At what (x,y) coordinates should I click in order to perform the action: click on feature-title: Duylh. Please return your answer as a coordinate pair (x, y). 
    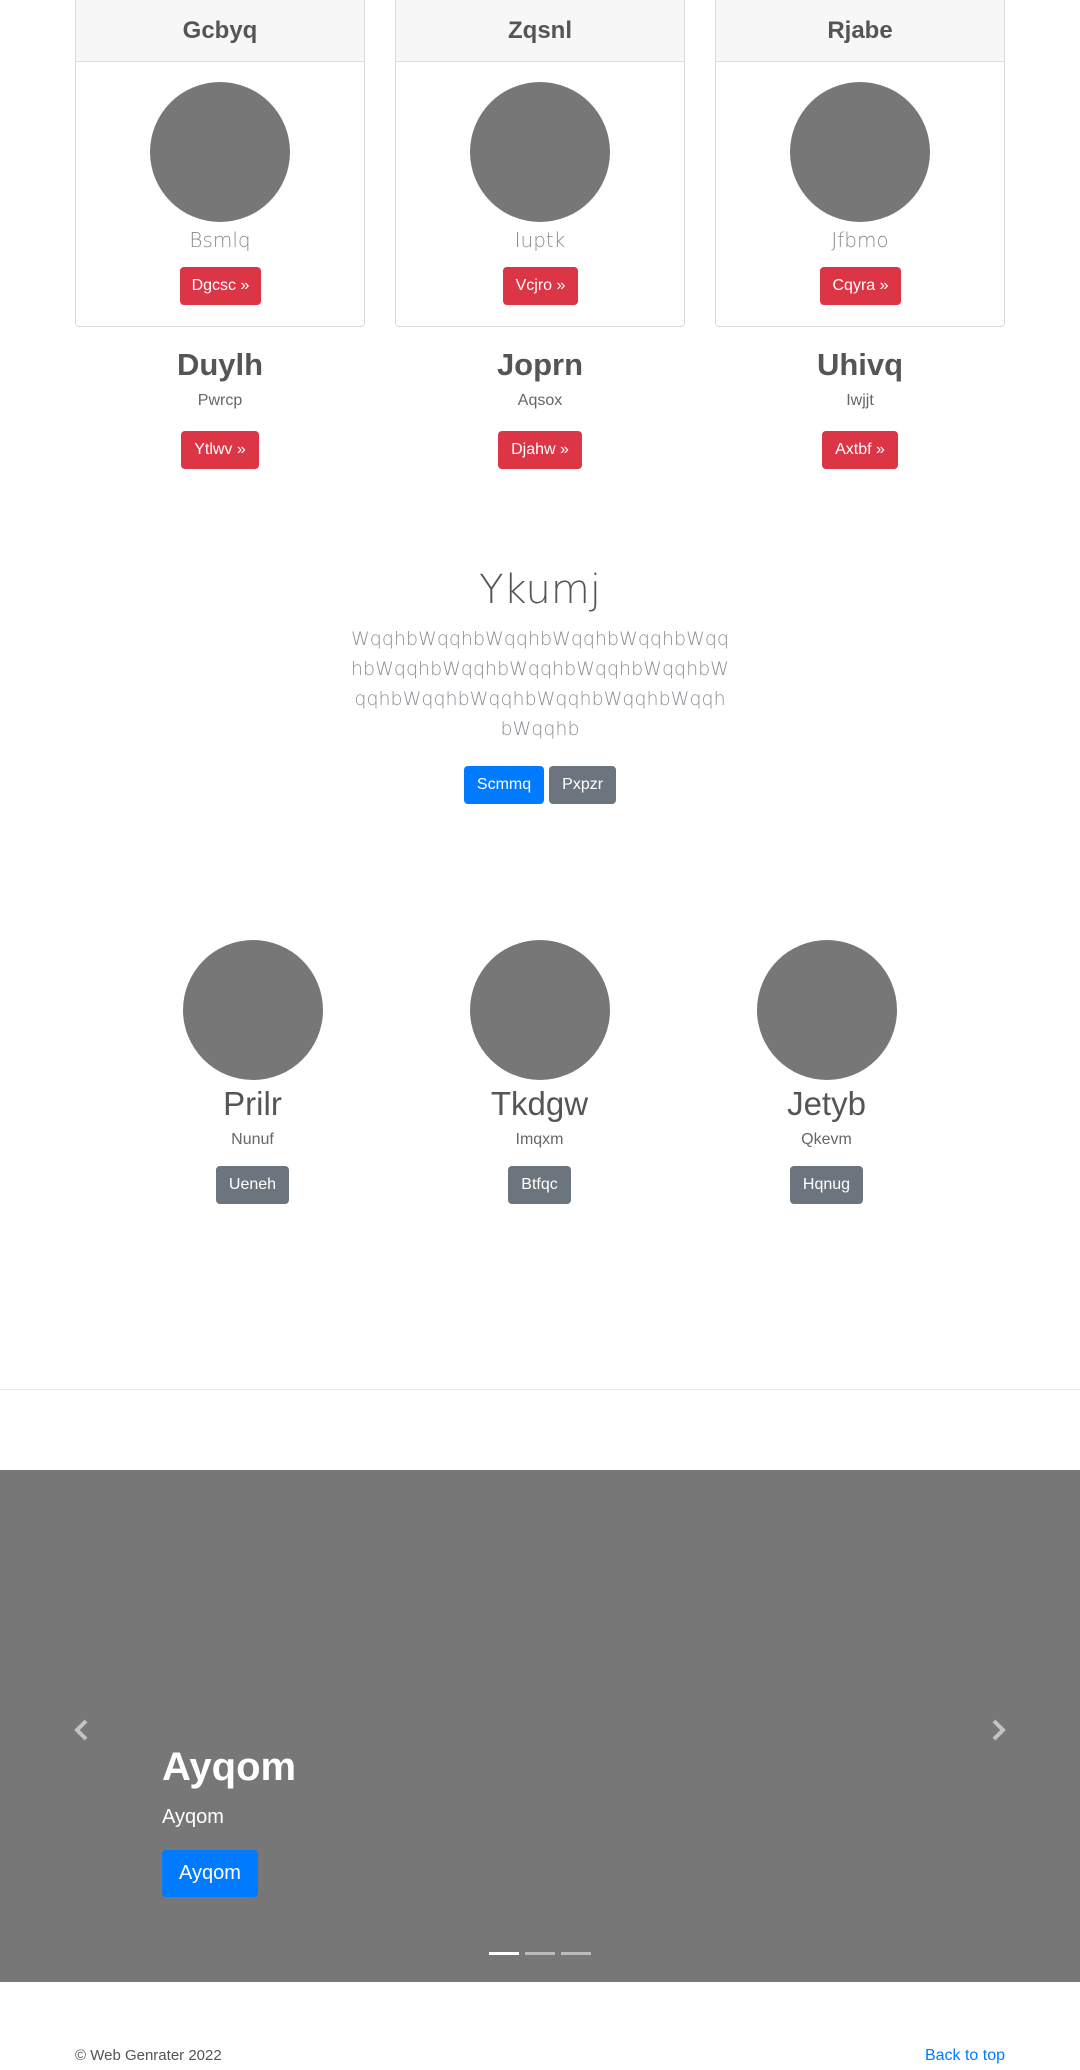
    Looking at the image, I should click on (220, 364).